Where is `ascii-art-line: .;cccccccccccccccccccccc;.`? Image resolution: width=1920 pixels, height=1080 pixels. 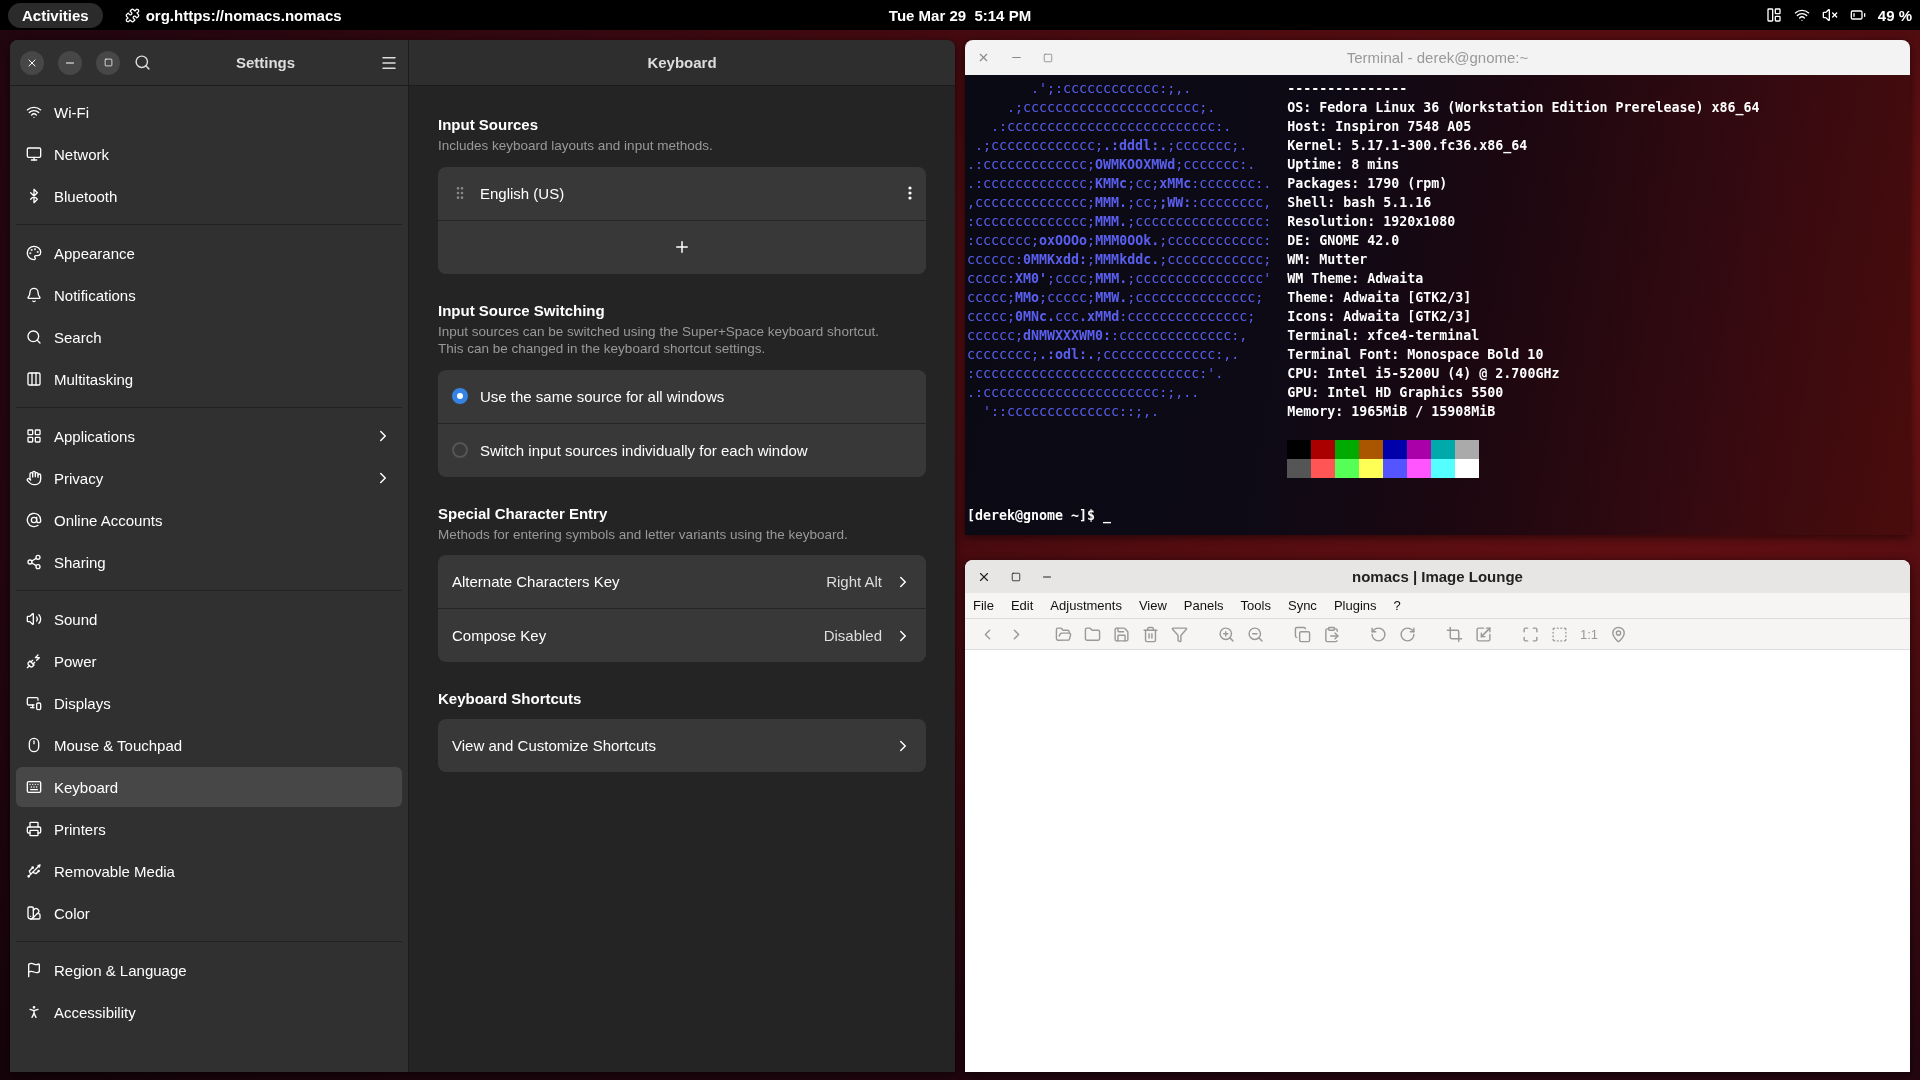 ascii-art-line: .;cccccccccccccccccccccc;. is located at coordinates (1111, 108).